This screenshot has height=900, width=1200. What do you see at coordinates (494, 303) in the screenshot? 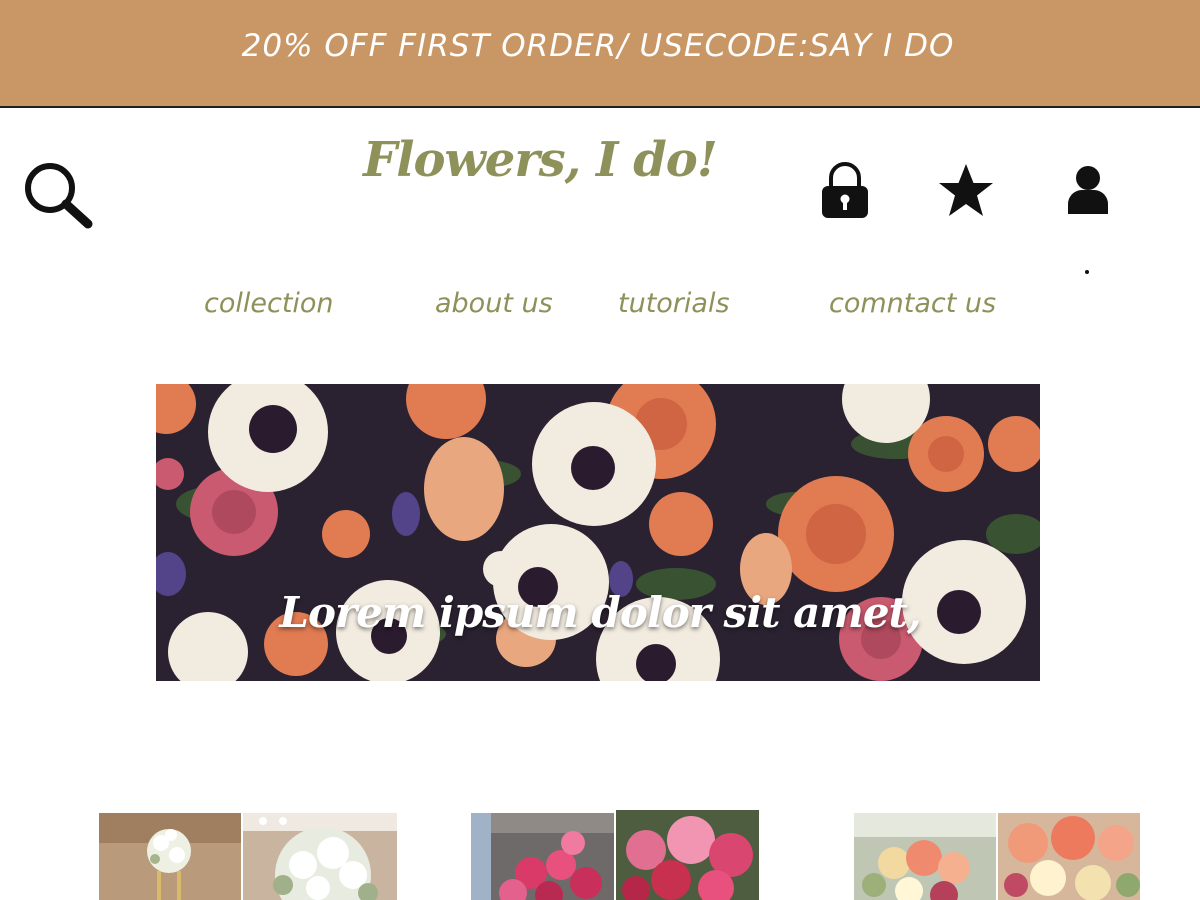
I see `nav-about-us: about us` at bounding box center [494, 303].